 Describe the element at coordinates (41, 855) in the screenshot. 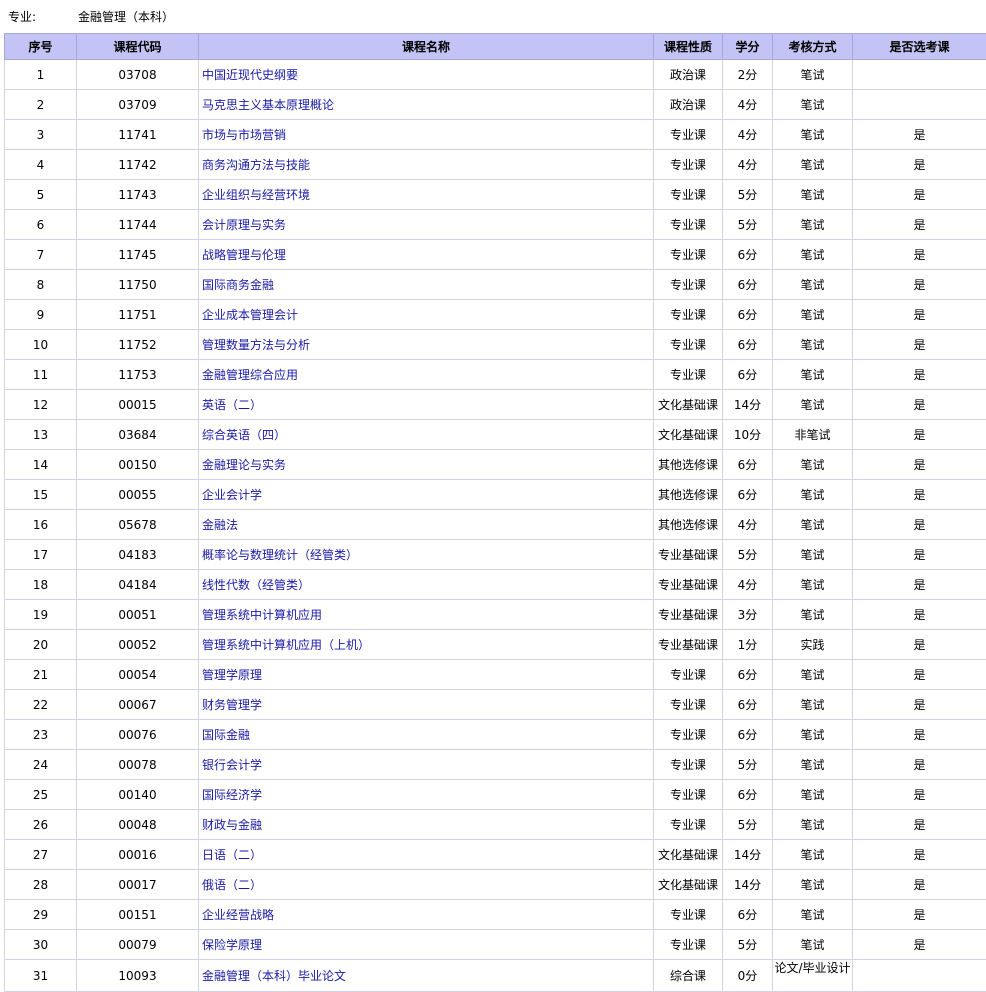

I see `cell-no: 27` at that location.